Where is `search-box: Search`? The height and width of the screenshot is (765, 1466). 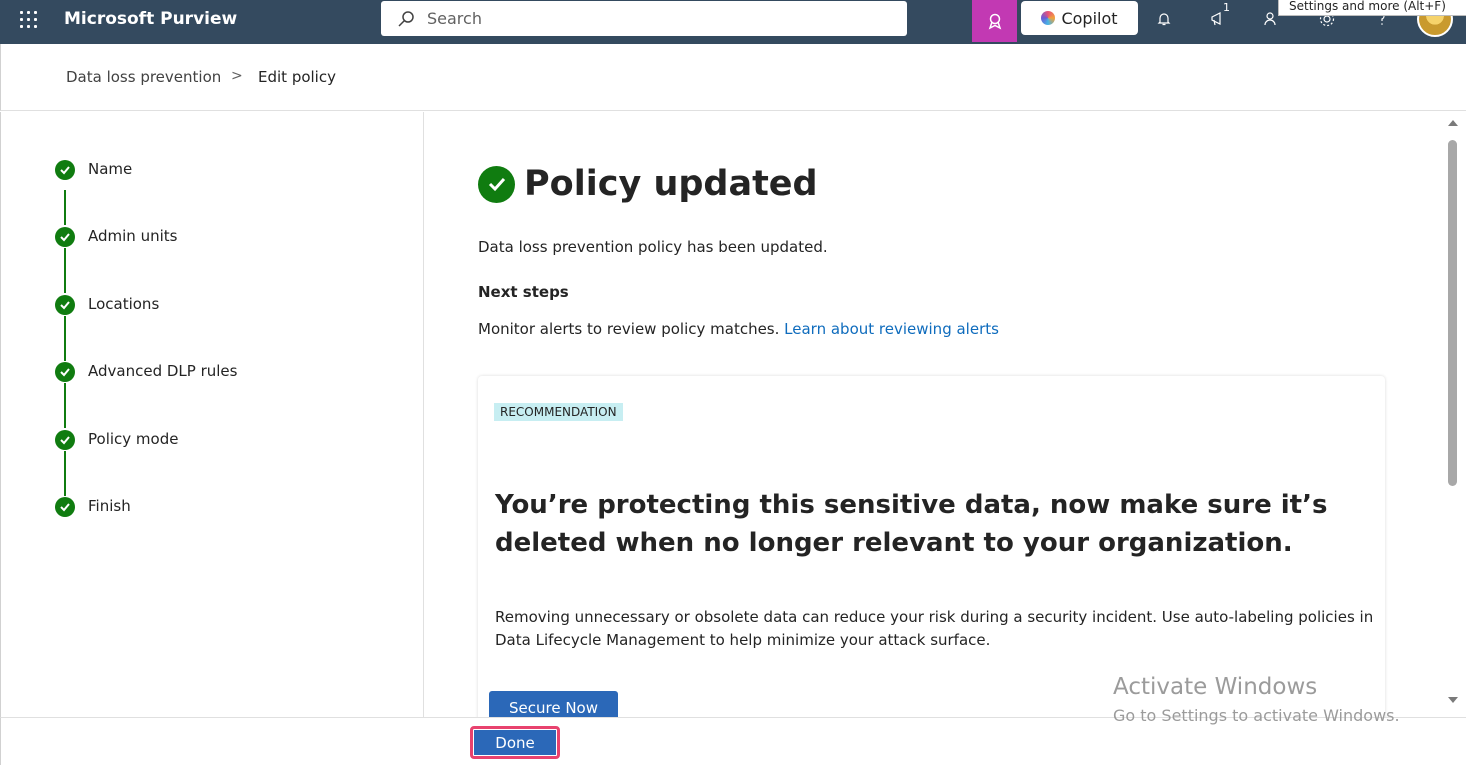 search-box: Search is located at coordinates (644, 18).